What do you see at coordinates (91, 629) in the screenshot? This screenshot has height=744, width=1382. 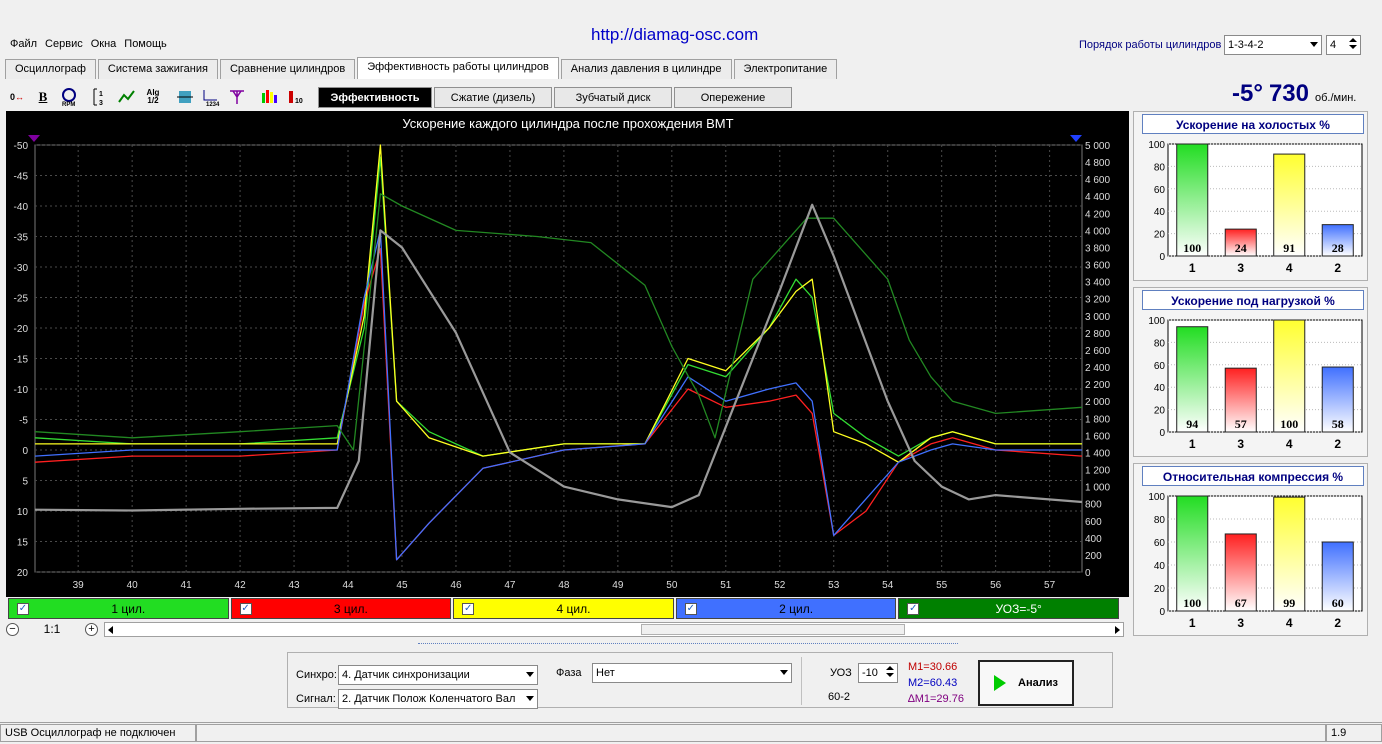 I see `zoom-in-icon: +` at bounding box center [91, 629].